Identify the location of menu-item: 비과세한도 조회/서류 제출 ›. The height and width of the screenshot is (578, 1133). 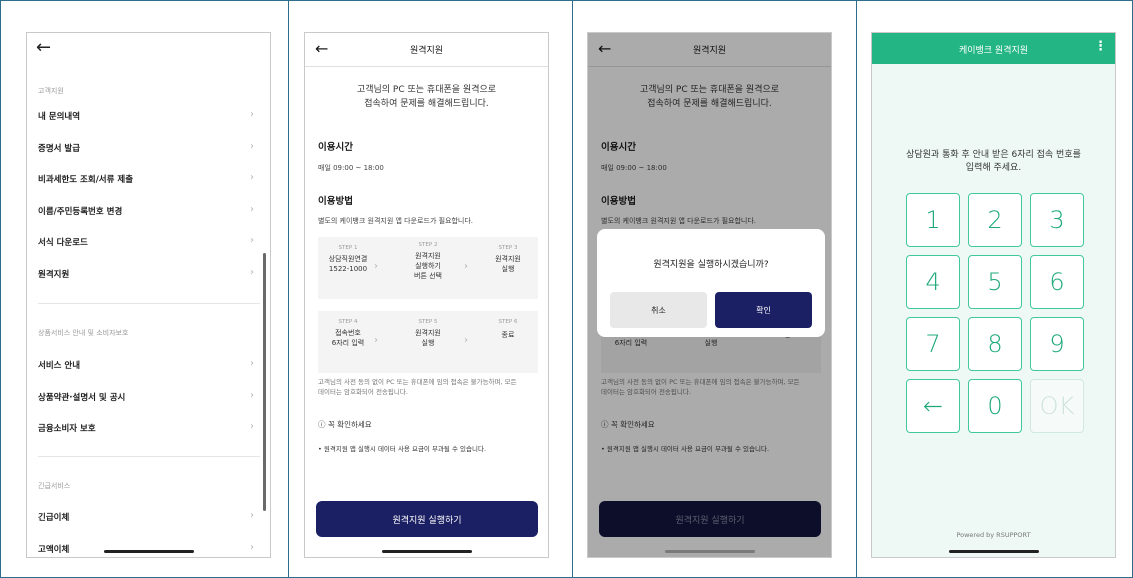
(148, 179).